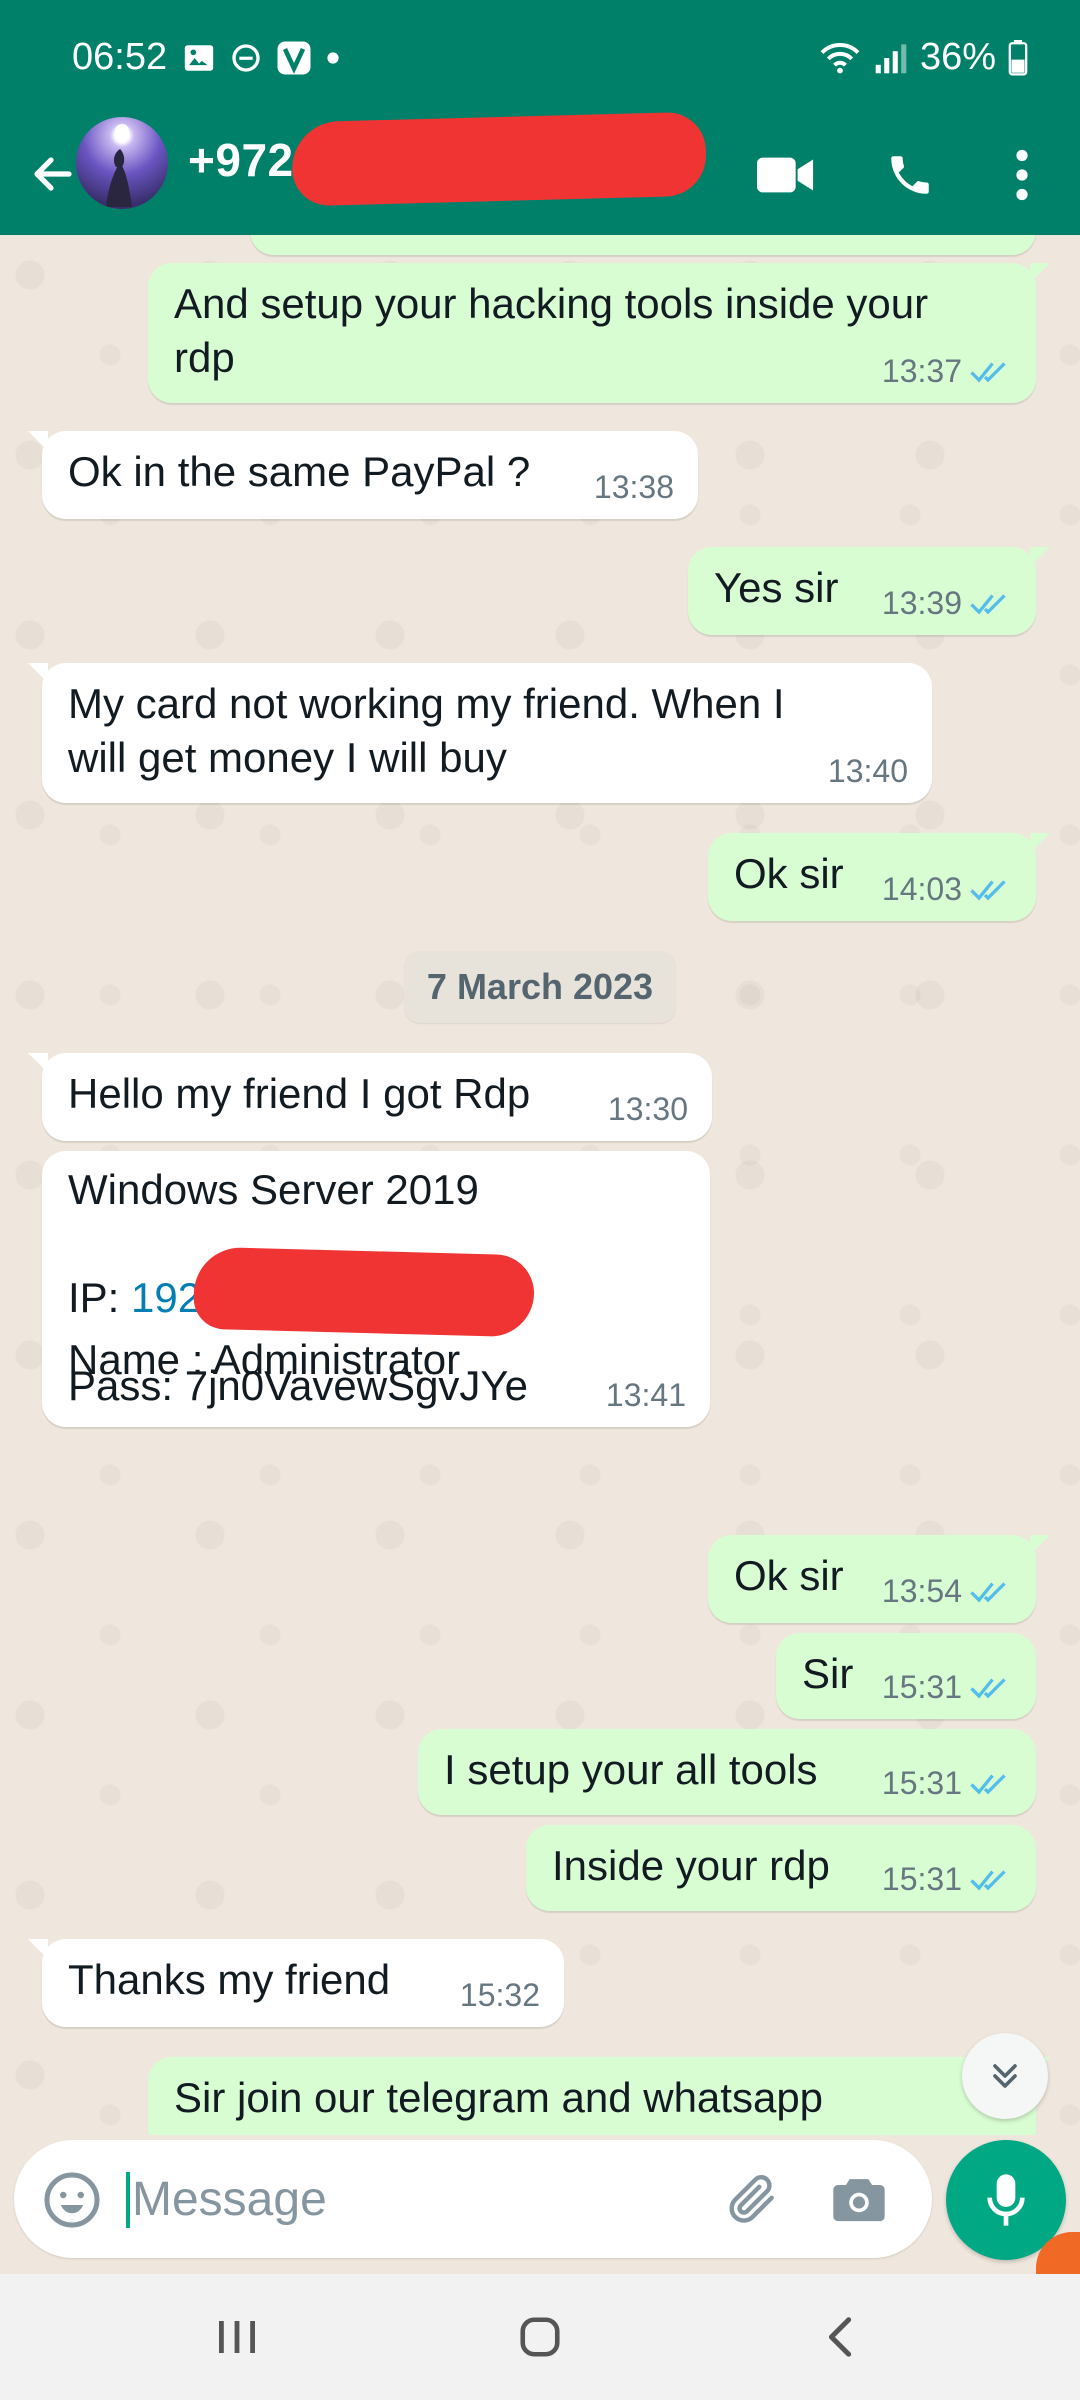 This screenshot has height=2400, width=1080. I want to click on battery-percent: 36%, so click(957, 57).